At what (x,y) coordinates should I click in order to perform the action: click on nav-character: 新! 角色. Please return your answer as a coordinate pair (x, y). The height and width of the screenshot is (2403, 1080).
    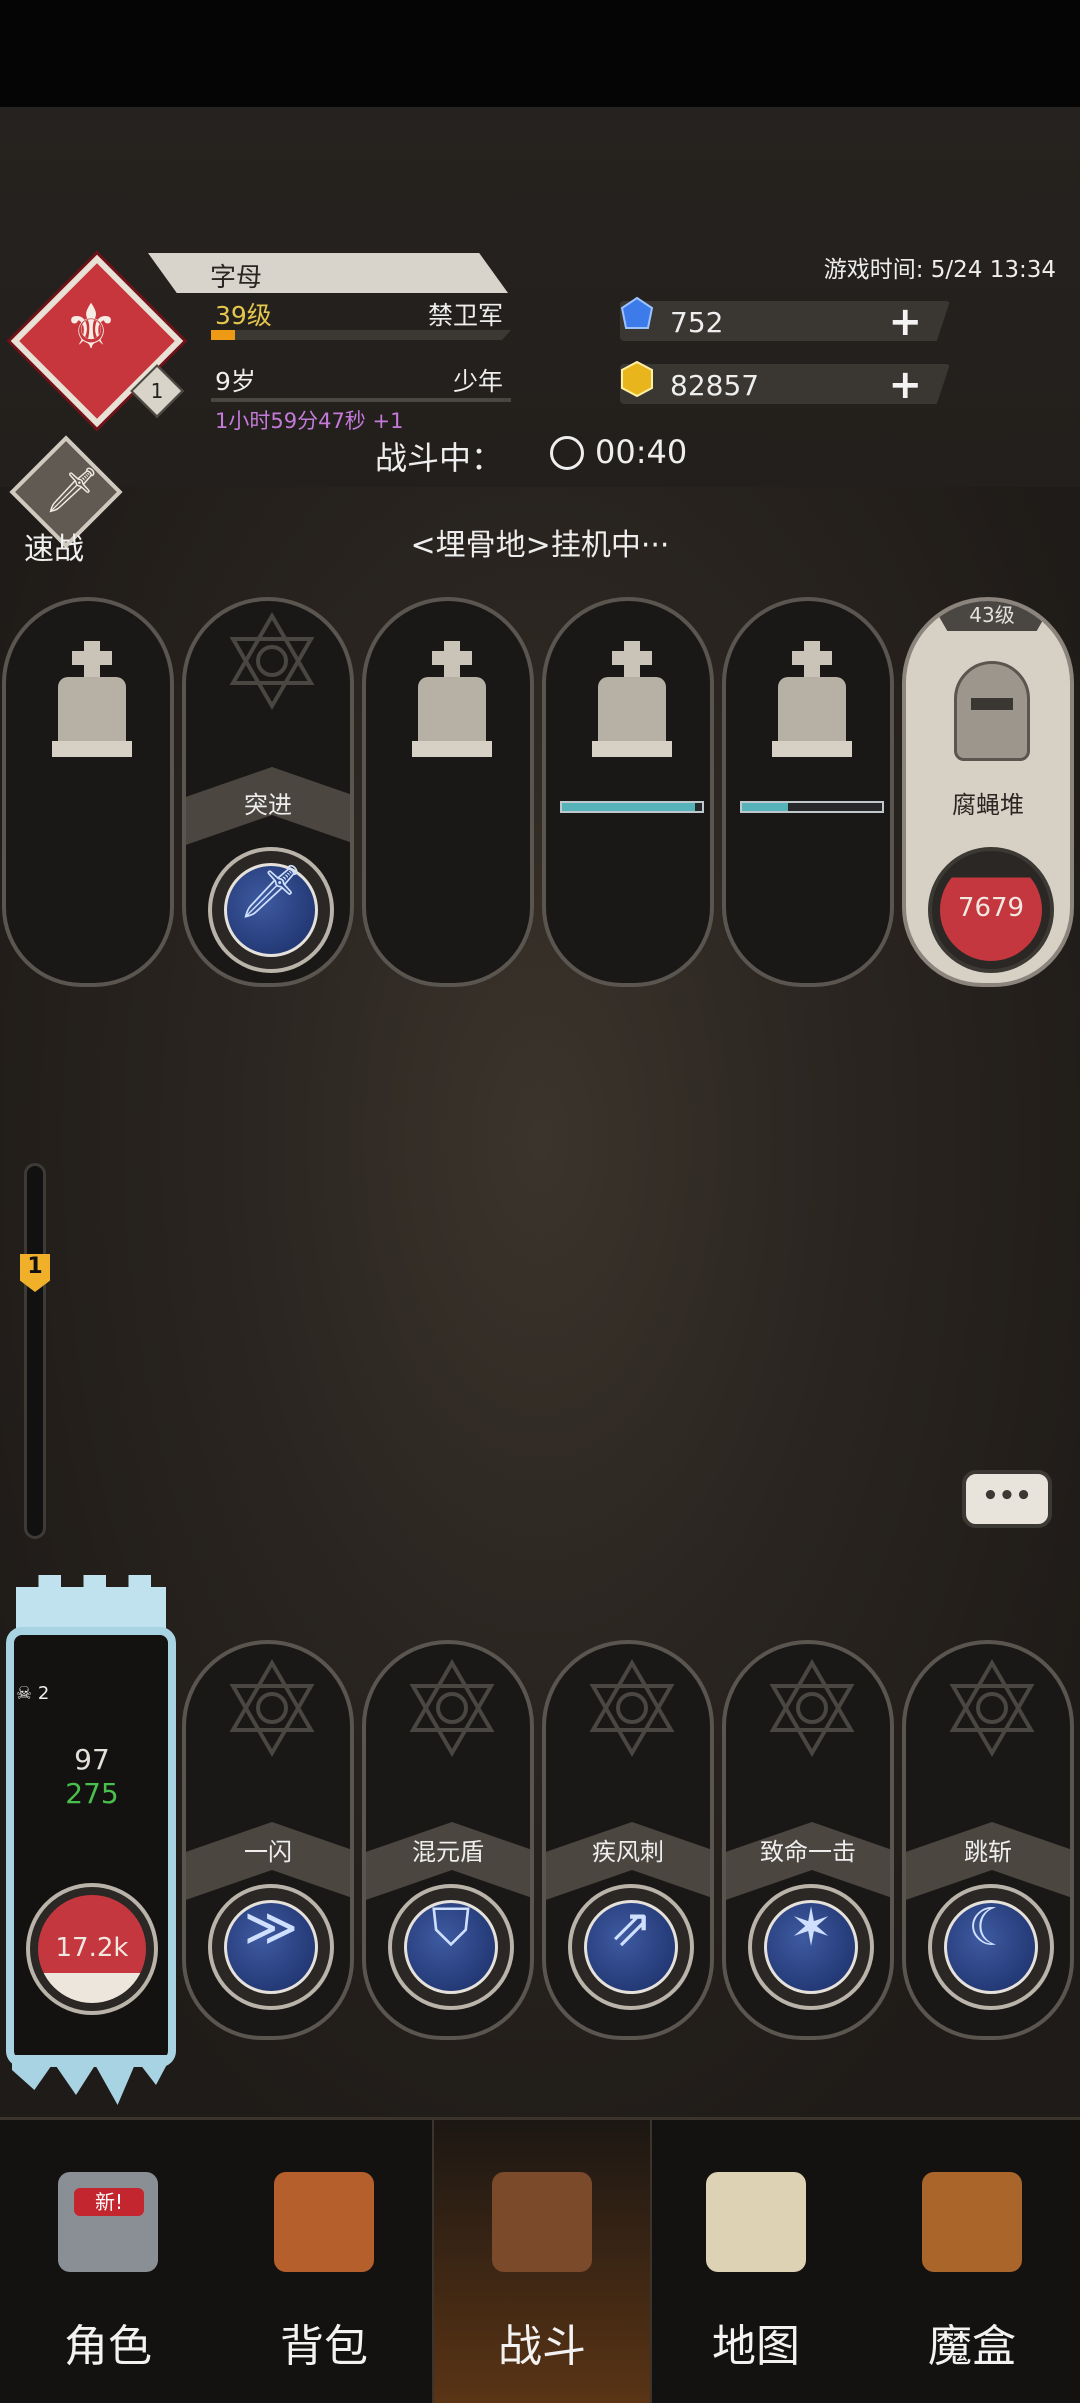
    Looking at the image, I should click on (108, 2261).